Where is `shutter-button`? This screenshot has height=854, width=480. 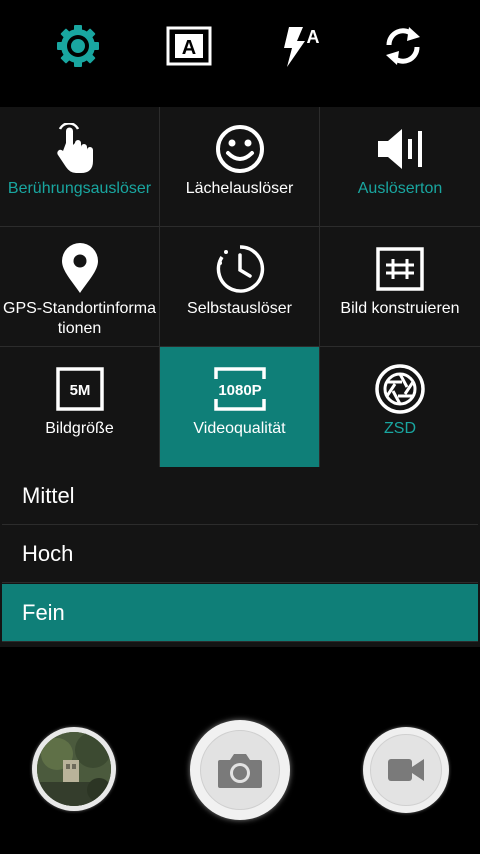 shutter-button is located at coordinates (240, 770).